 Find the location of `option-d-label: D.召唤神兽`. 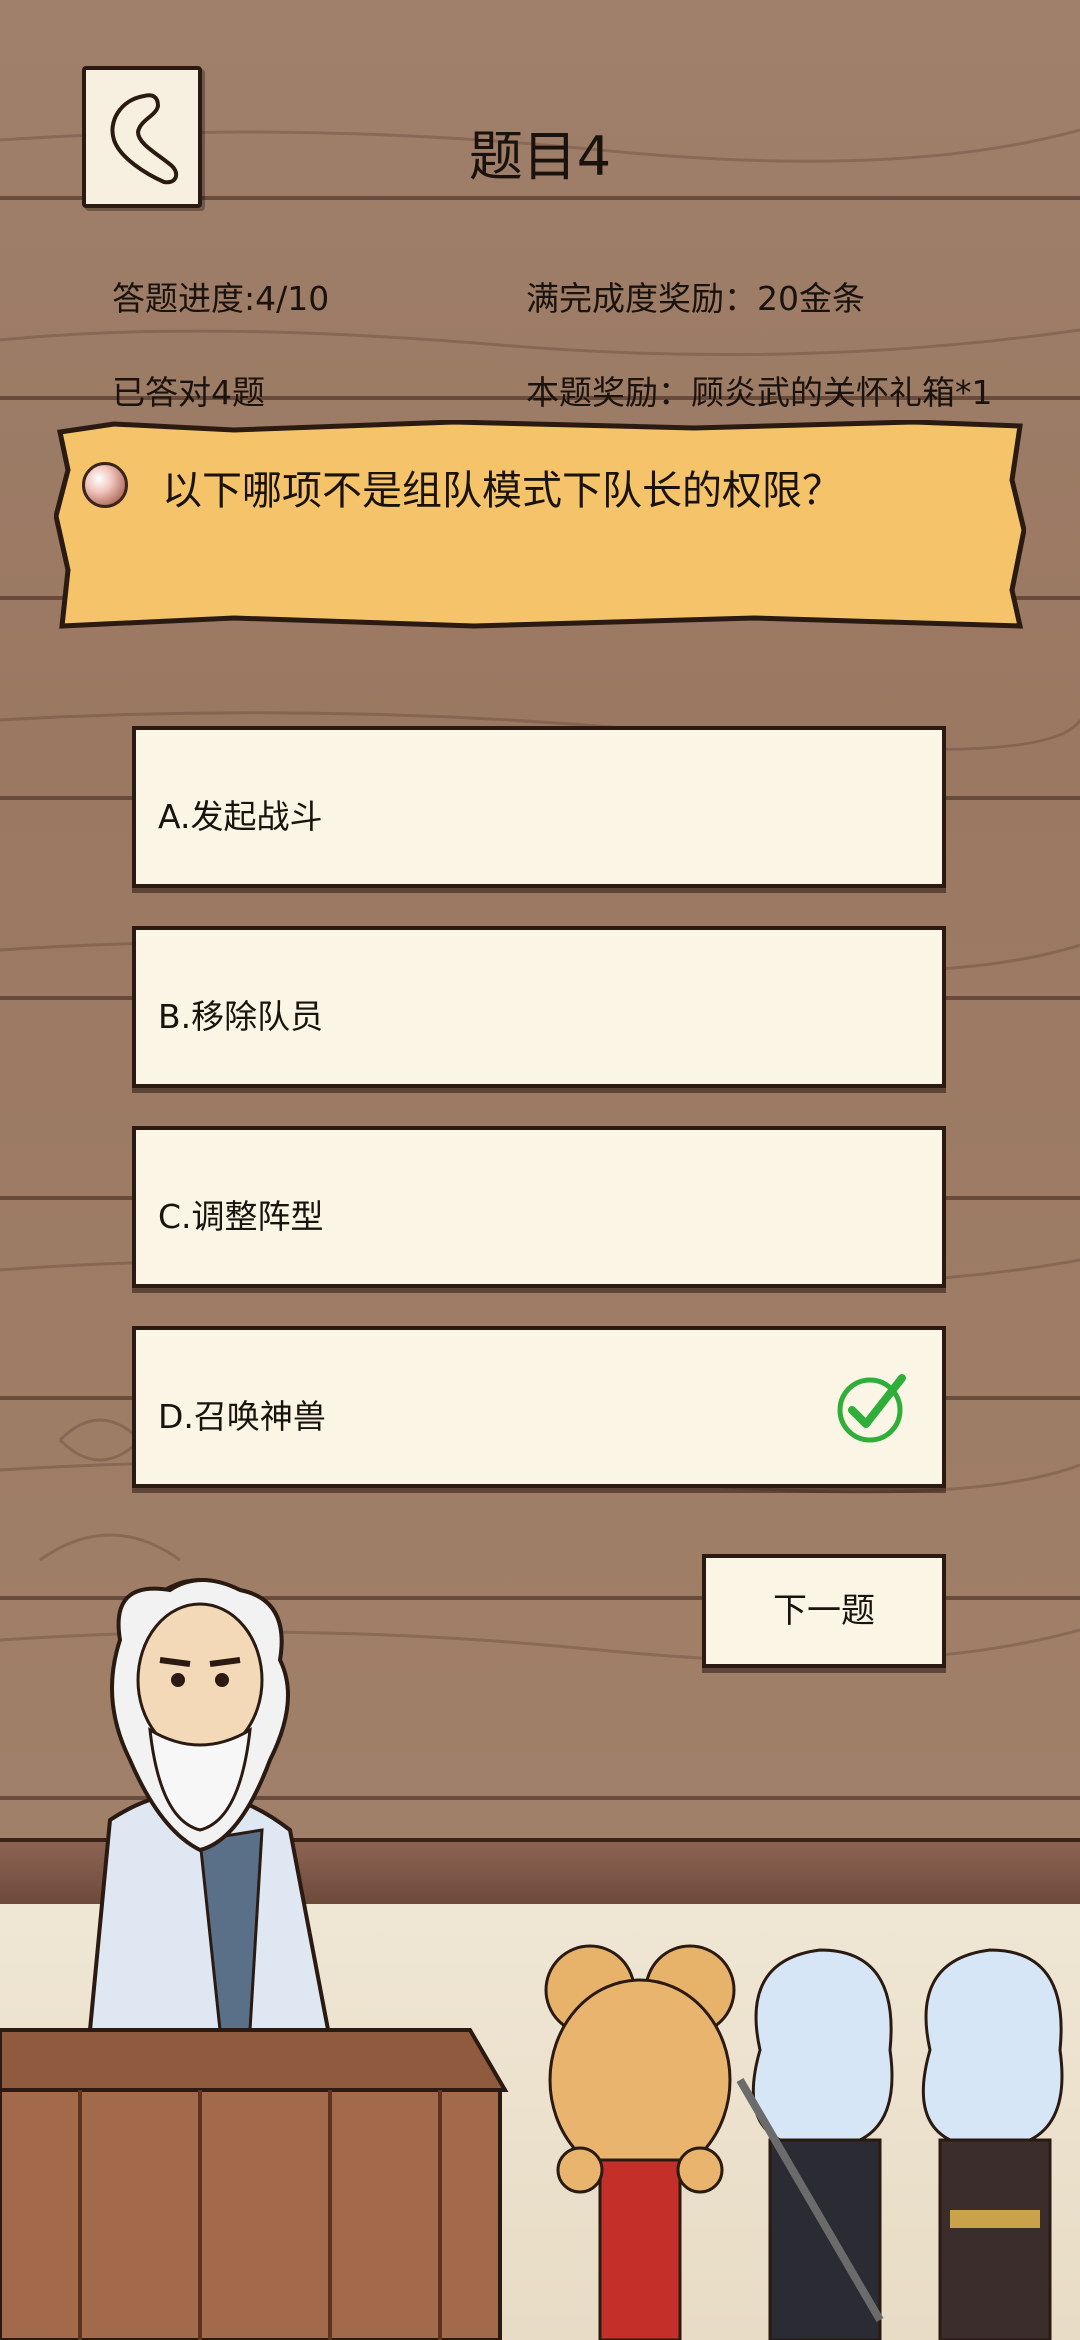

option-d-label: D.召唤神兽 is located at coordinates (242, 1416).